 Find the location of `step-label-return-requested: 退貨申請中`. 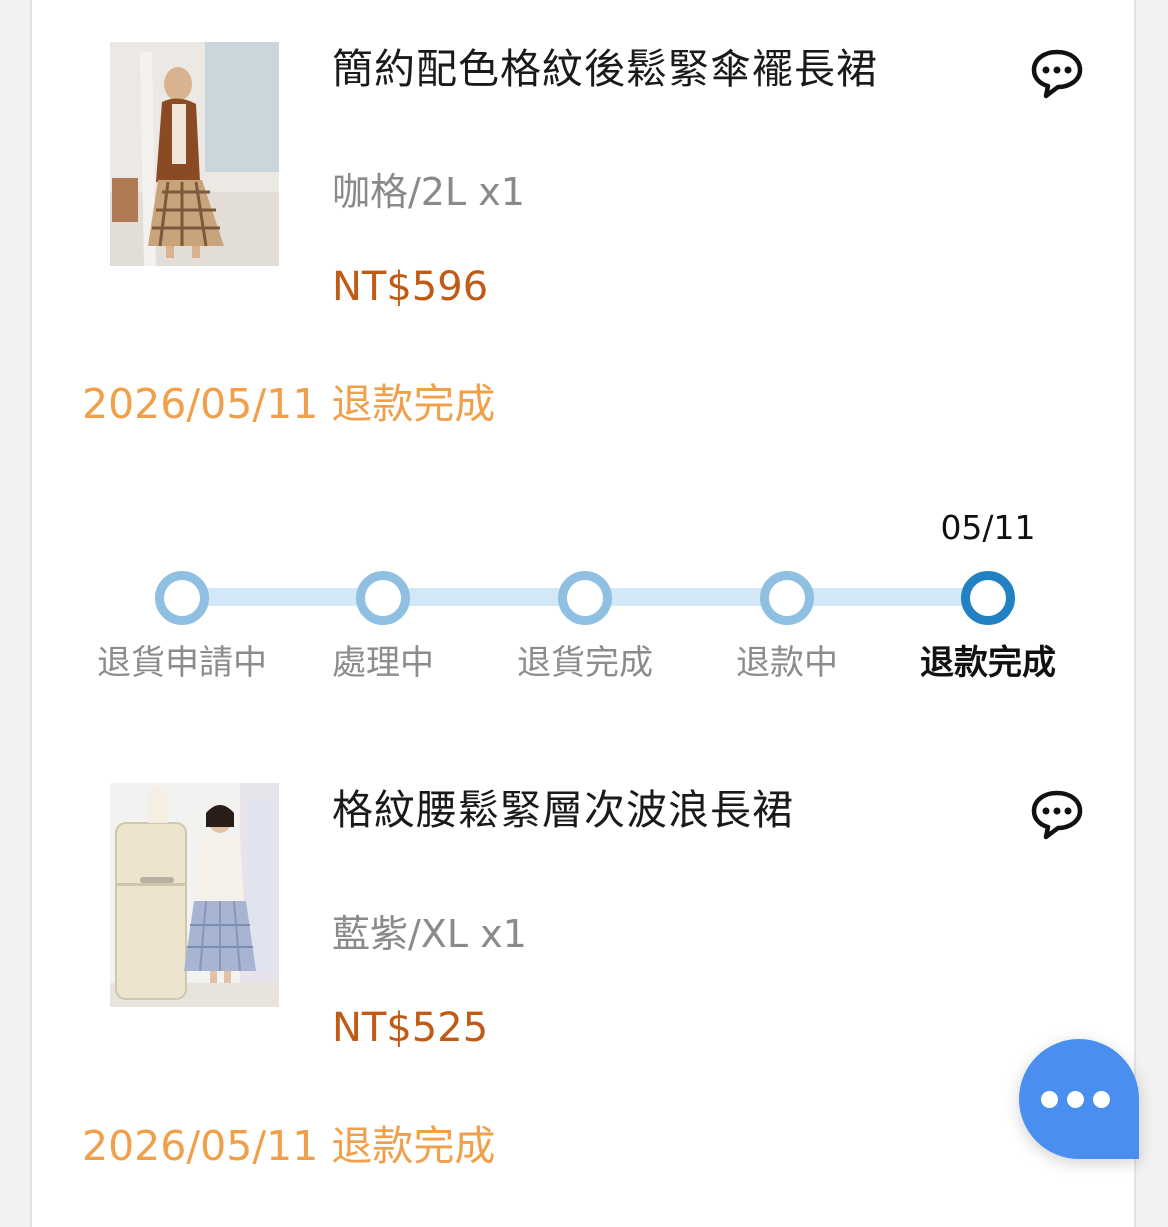

step-label-return-requested: 退貨申請中 is located at coordinates (182, 663).